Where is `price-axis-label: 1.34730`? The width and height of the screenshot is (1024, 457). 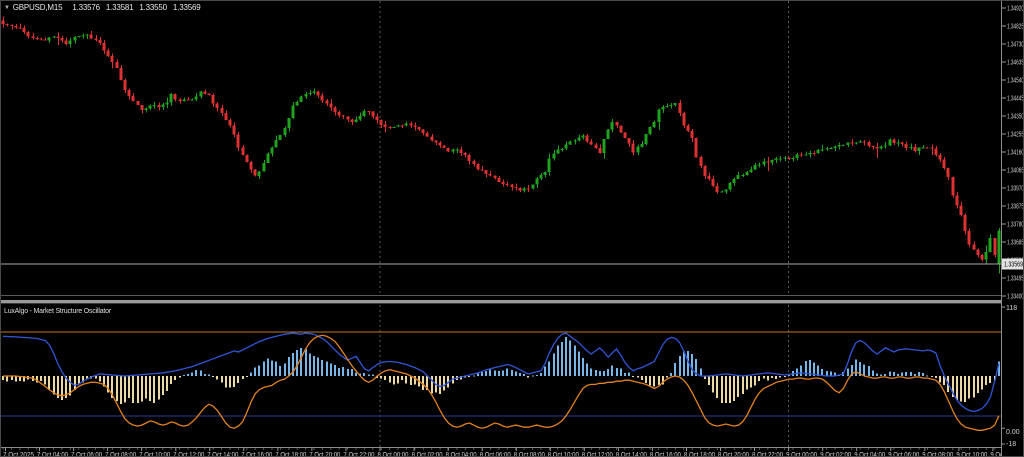
price-axis-label: 1.34730 is located at coordinates (1015, 45).